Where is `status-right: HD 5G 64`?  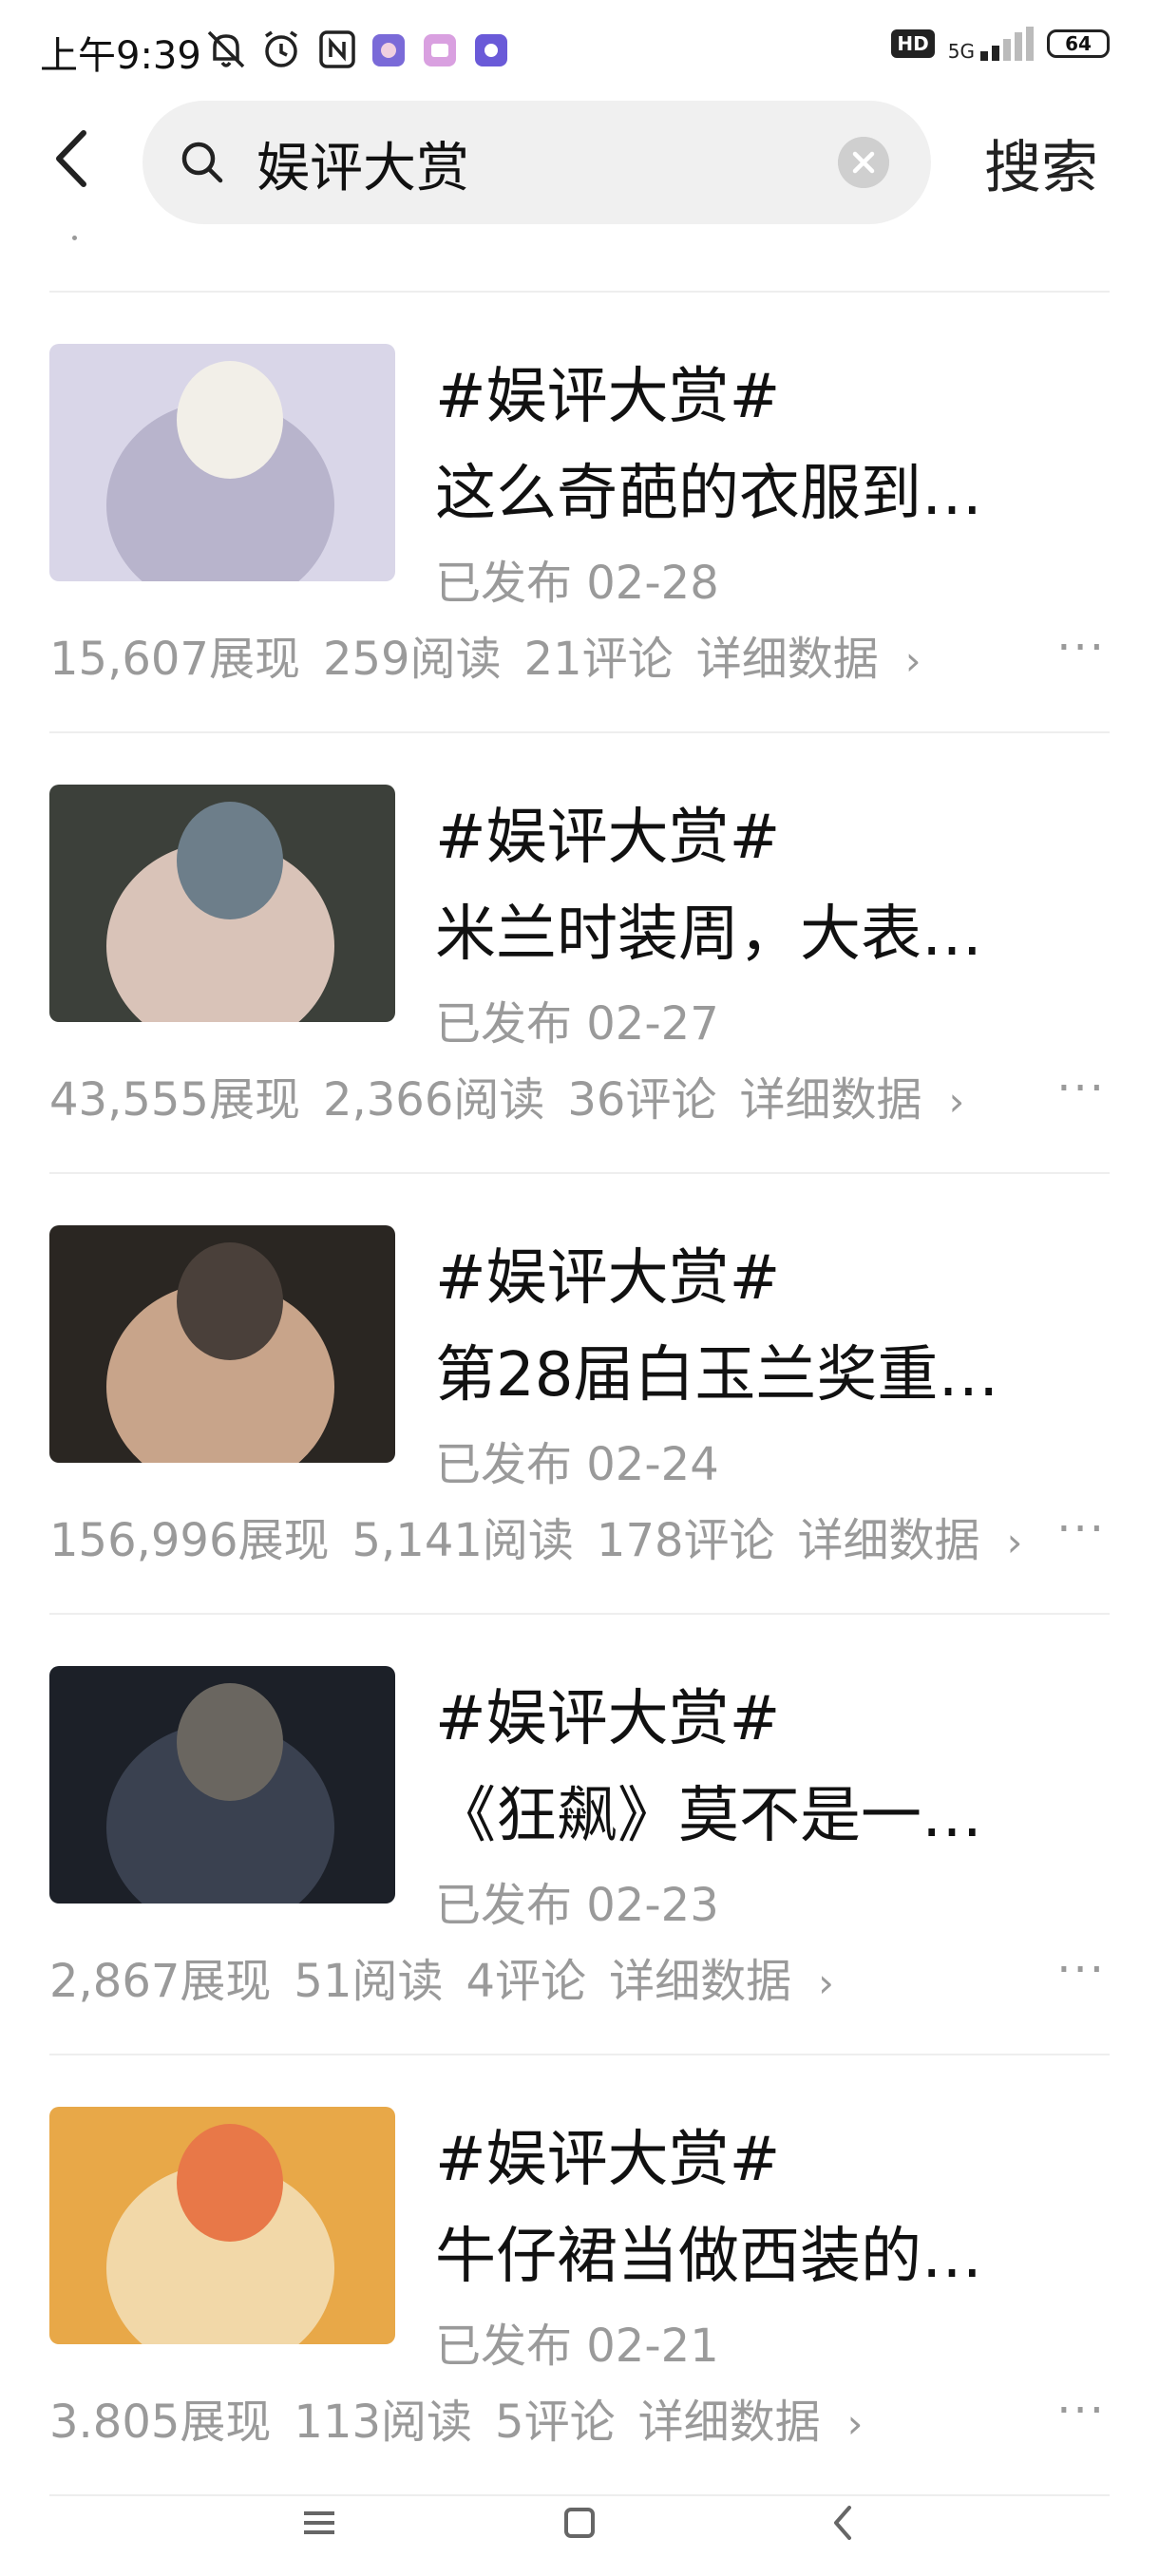
status-right: HD 5G 64 is located at coordinates (1000, 44).